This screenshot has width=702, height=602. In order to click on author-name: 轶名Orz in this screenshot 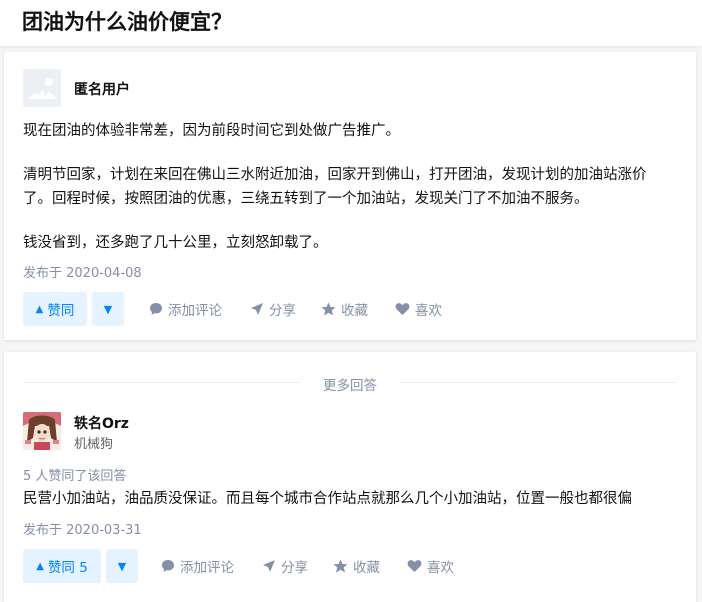, I will do `click(101, 423)`.